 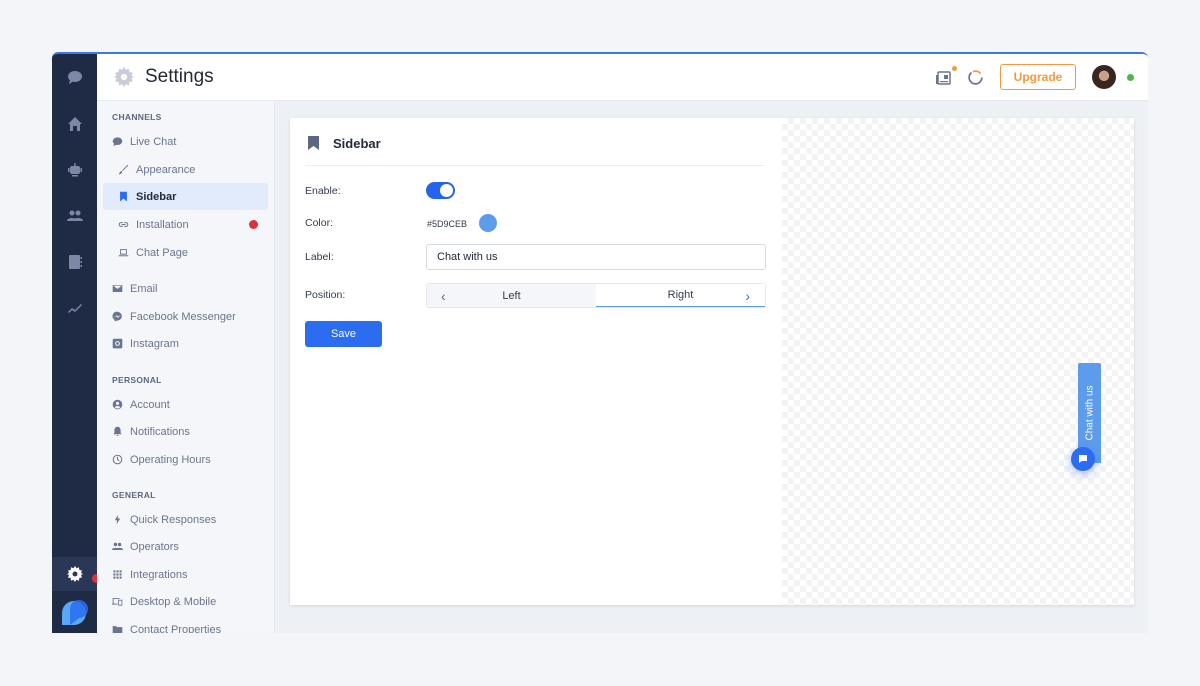 What do you see at coordinates (319, 257) in the screenshot?
I see `label-label: Label:` at bounding box center [319, 257].